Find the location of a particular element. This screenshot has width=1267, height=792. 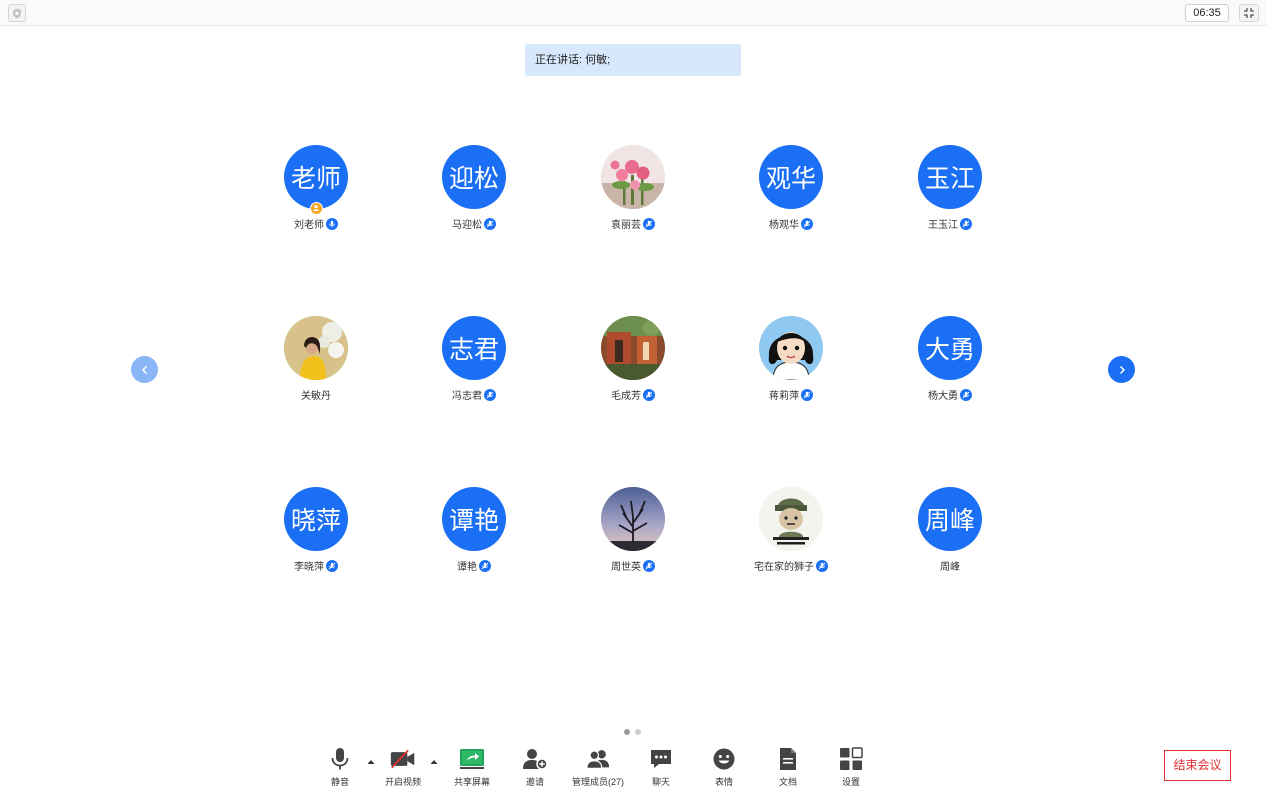

prev-page-button is located at coordinates (144, 369).